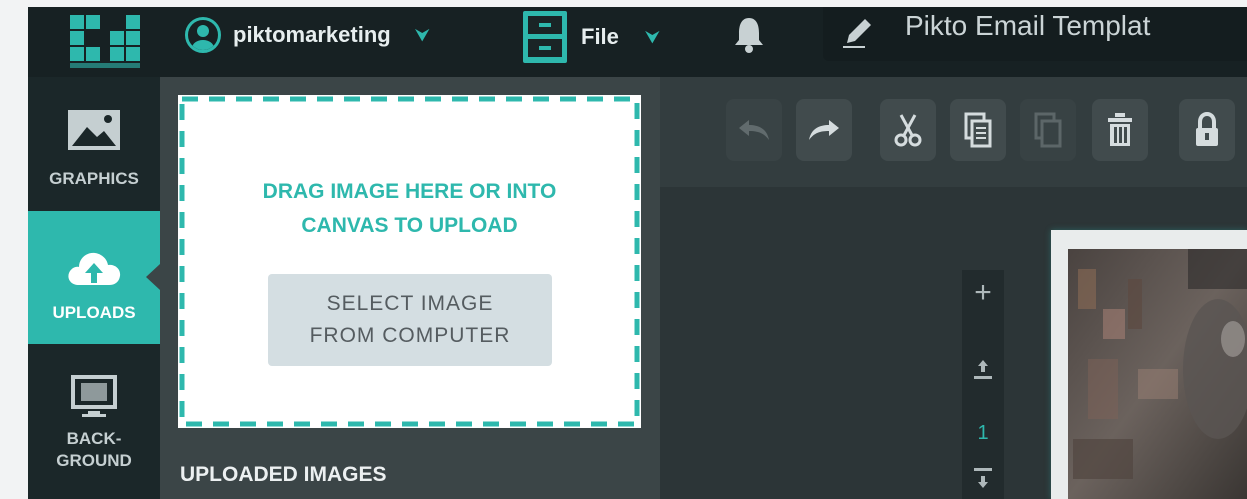 The image size is (1247, 499). I want to click on trash-icon, so click(1120, 129).